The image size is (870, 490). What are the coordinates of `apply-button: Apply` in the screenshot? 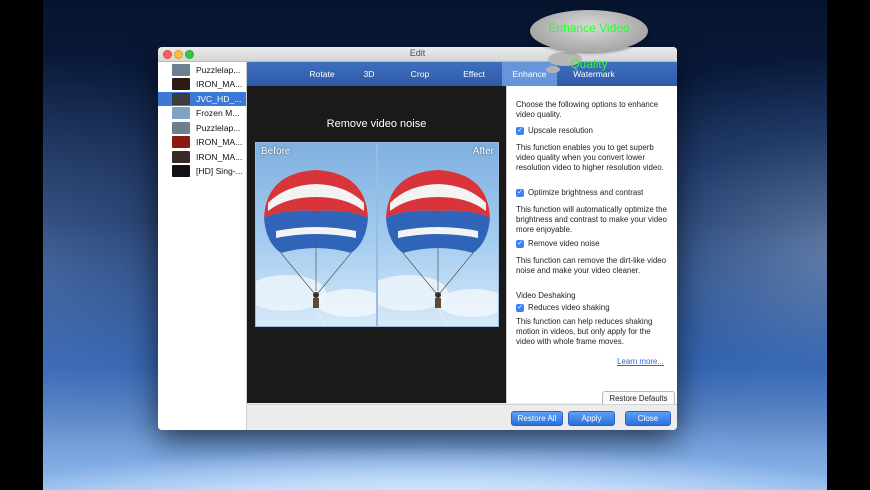 It's located at (591, 418).